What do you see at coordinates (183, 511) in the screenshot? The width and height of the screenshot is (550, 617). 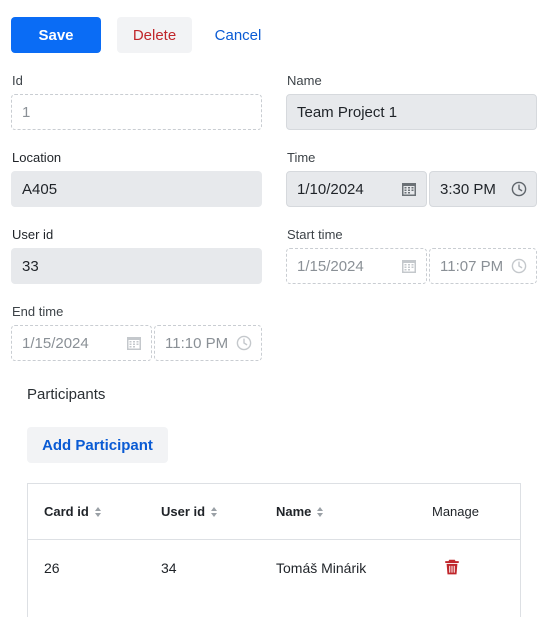 I see `column-label: User id` at bounding box center [183, 511].